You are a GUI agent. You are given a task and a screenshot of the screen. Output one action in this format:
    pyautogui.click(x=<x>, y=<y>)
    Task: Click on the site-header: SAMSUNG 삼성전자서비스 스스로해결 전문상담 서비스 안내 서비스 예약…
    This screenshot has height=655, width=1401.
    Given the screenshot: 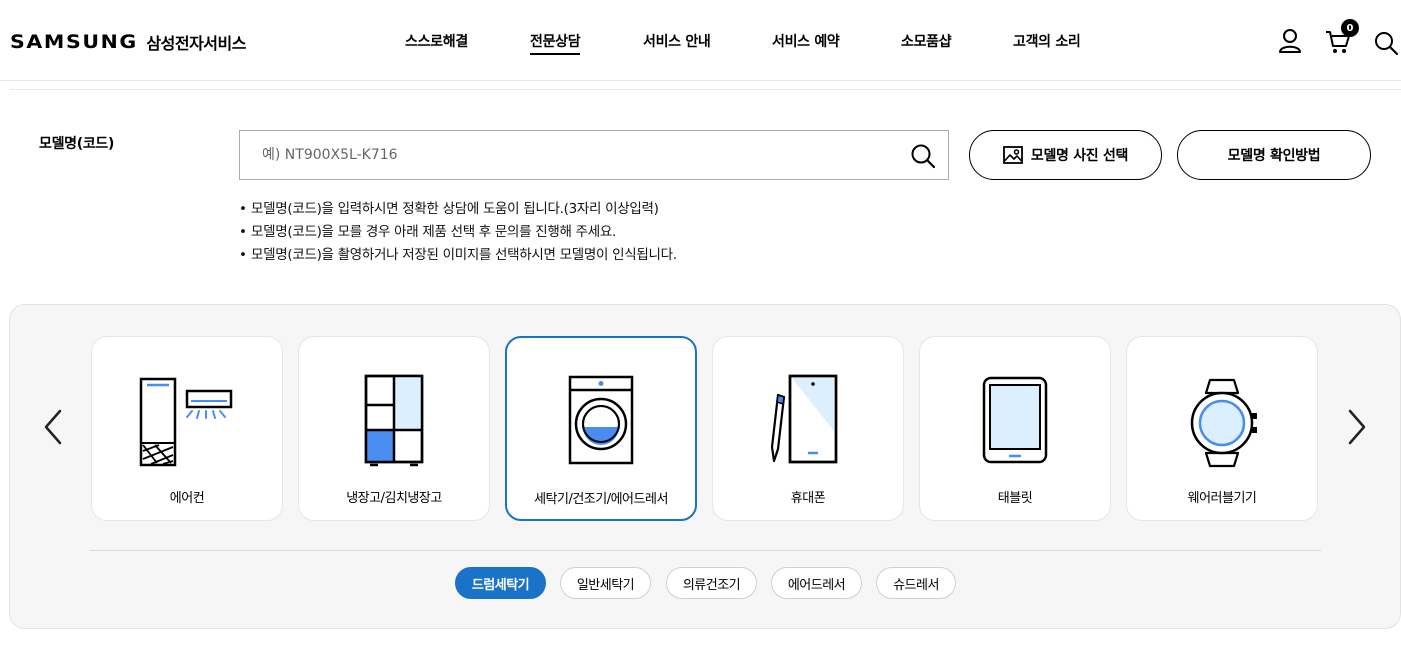 What is the action you would take?
    pyautogui.click(x=700, y=40)
    